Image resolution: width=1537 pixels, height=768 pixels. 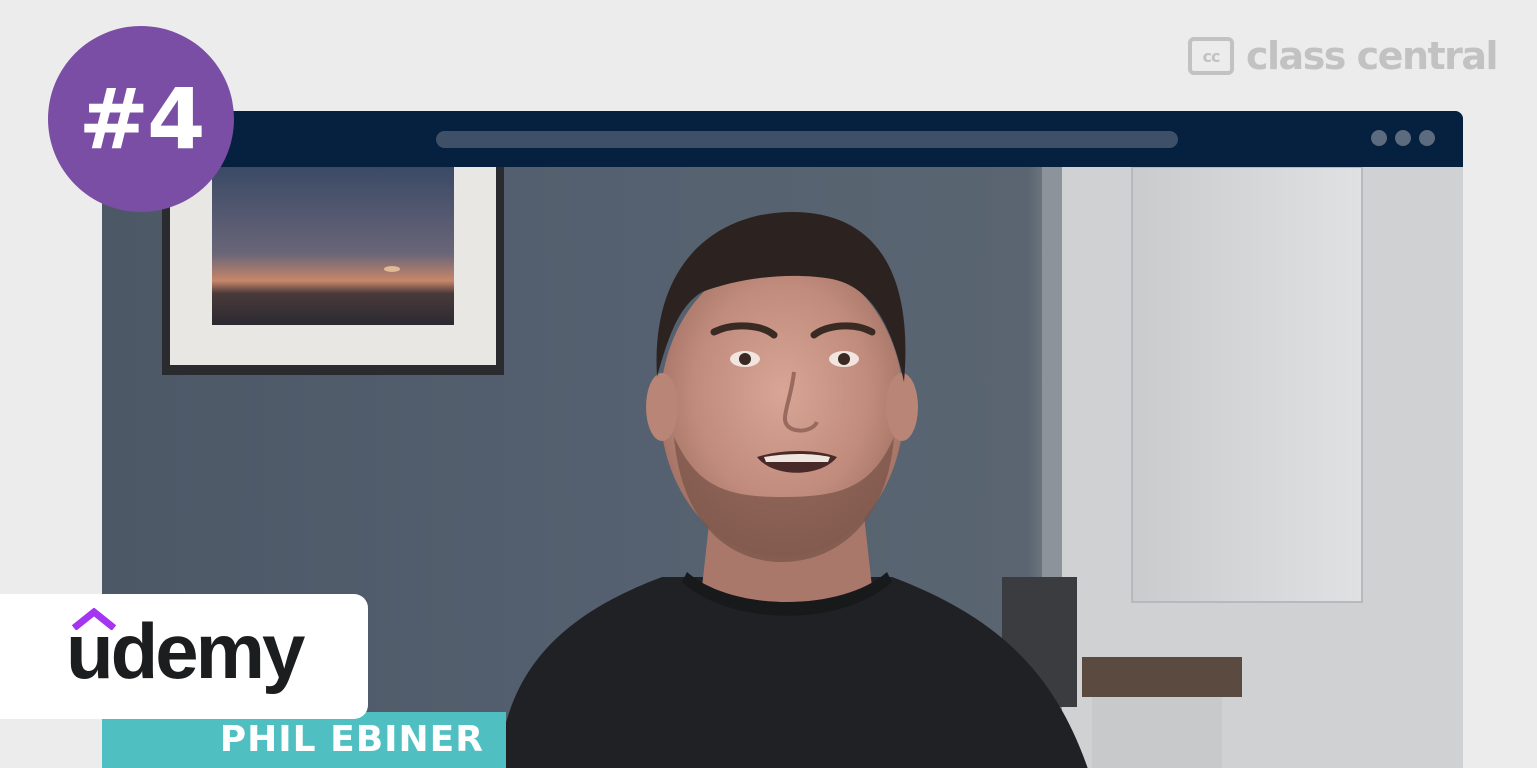 What do you see at coordinates (185, 651) in the screenshot?
I see `provider-wordmark: udemy` at bounding box center [185, 651].